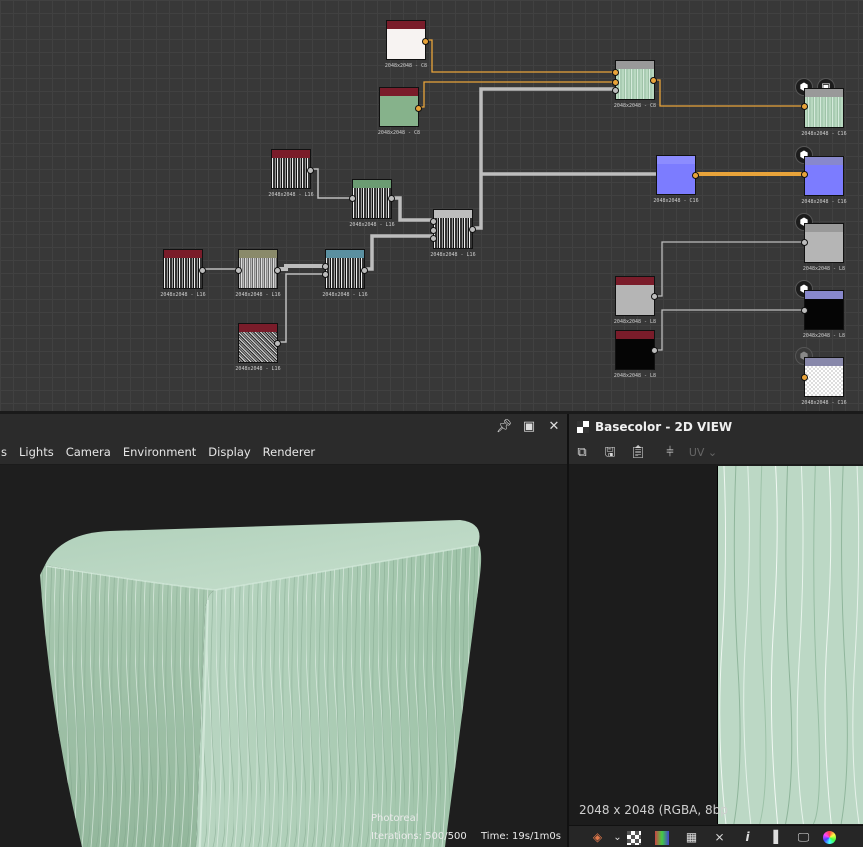 Image resolution: width=863 pixels, height=847 pixels. What do you see at coordinates (554, 427) in the screenshot?
I see `close-icon: ✕` at bounding box center [554, 427].